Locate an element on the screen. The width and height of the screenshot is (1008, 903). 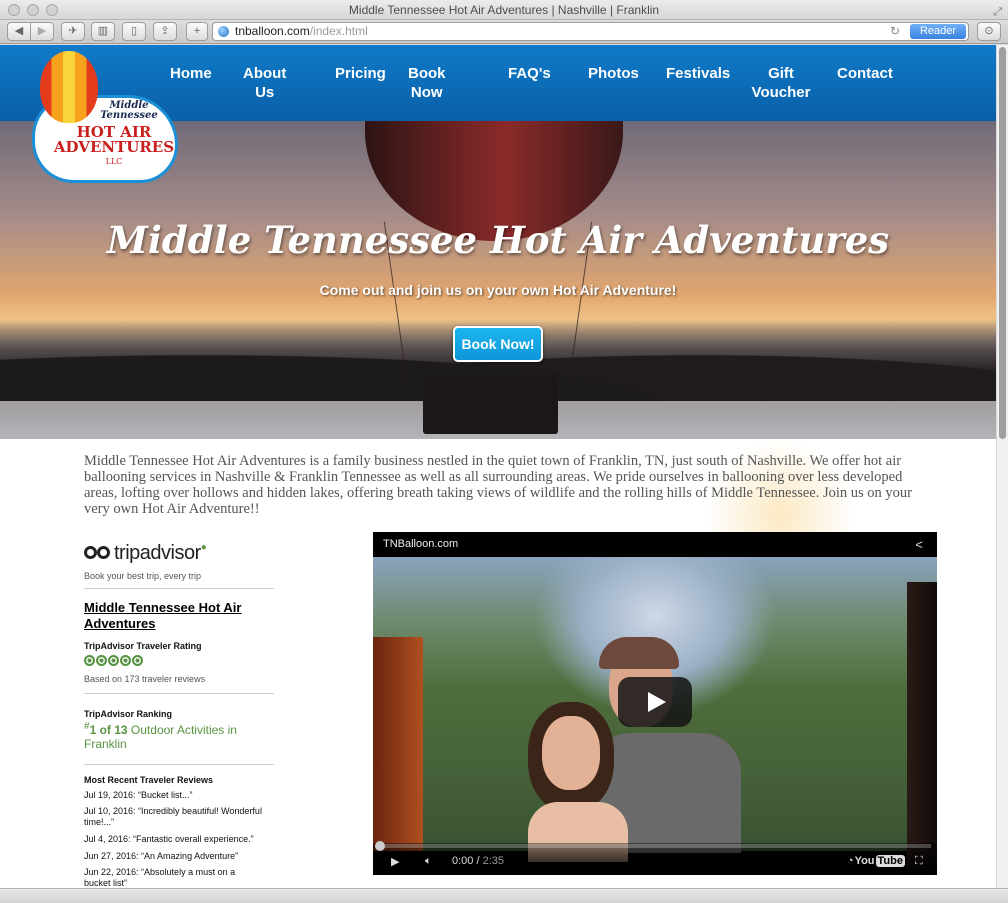
hero-book-now-button: Book Now! is located at coordinates (498, 344).